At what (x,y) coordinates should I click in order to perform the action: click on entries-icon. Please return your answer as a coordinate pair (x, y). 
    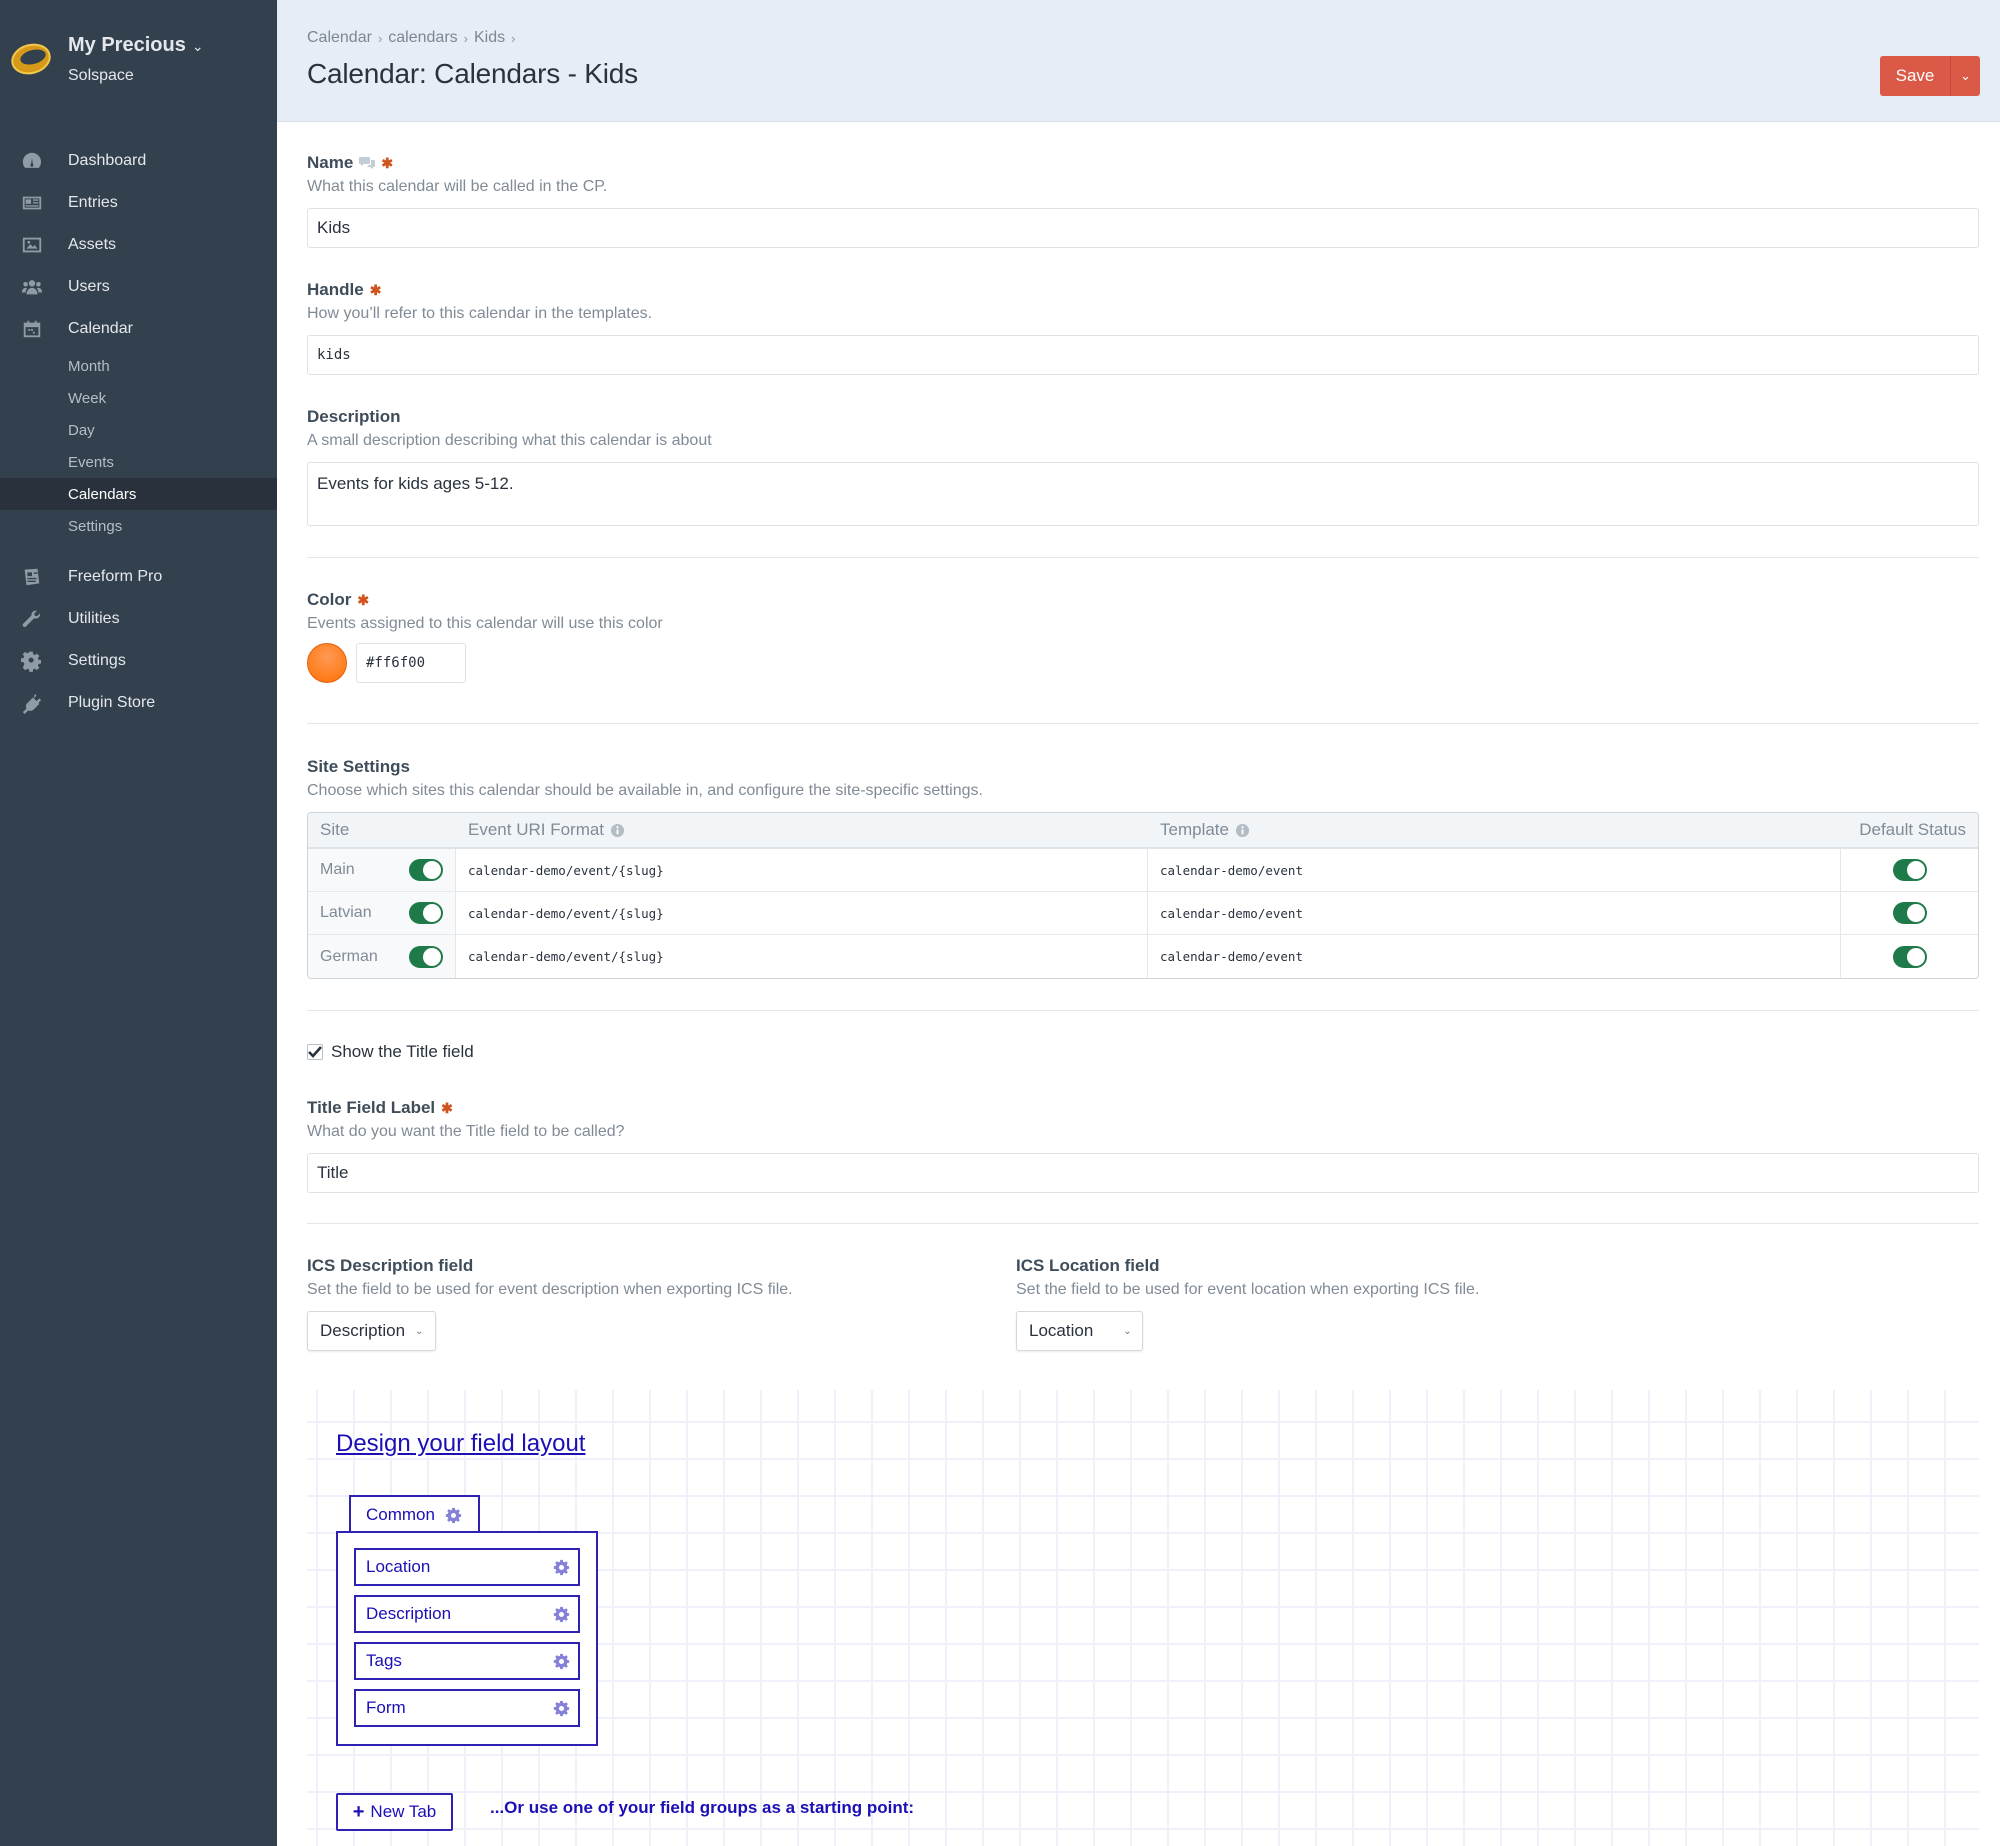
    Looking at the image, I should click on (32, 203).